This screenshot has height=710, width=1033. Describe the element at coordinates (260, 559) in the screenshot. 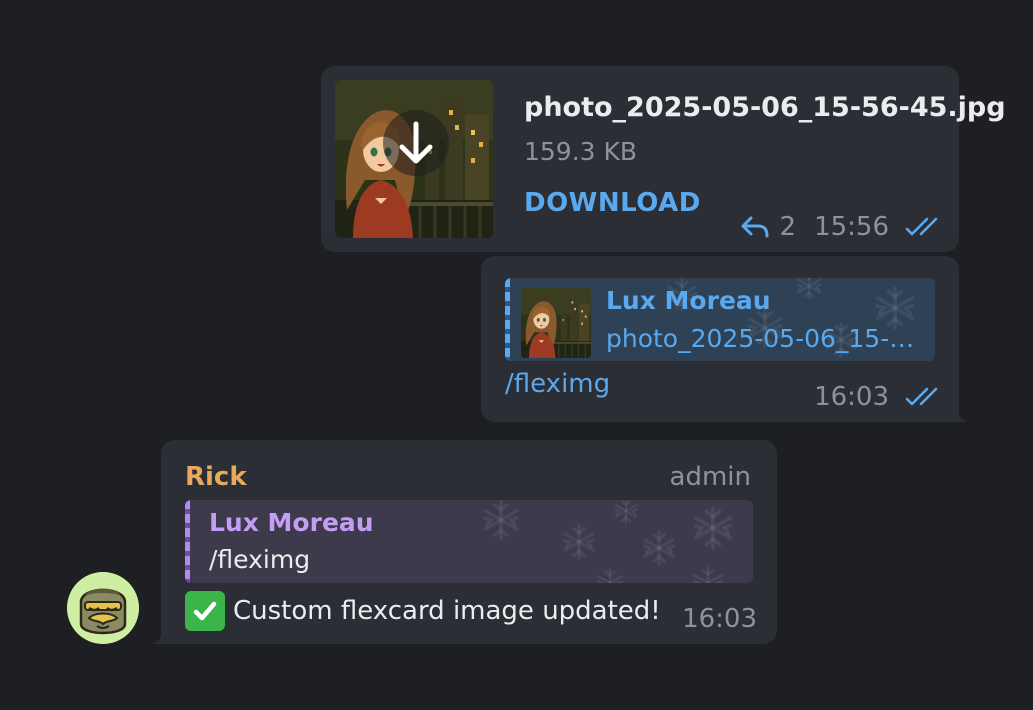

I see `quote-text: /fleximg` at that location.